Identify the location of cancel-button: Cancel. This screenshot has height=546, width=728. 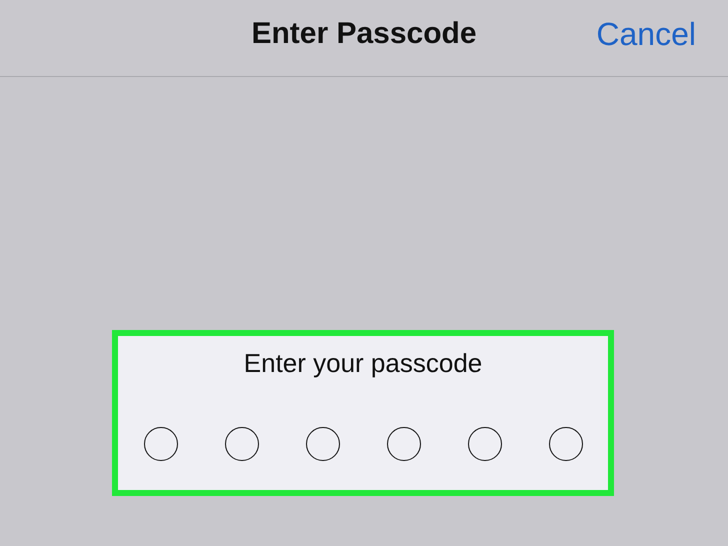
(646, 34).